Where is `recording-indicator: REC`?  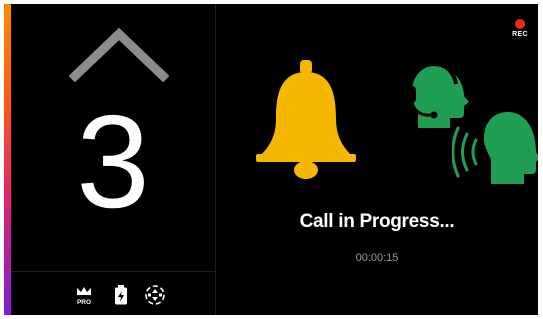 recording-indicator: REC is located at coordinates (520, 28).